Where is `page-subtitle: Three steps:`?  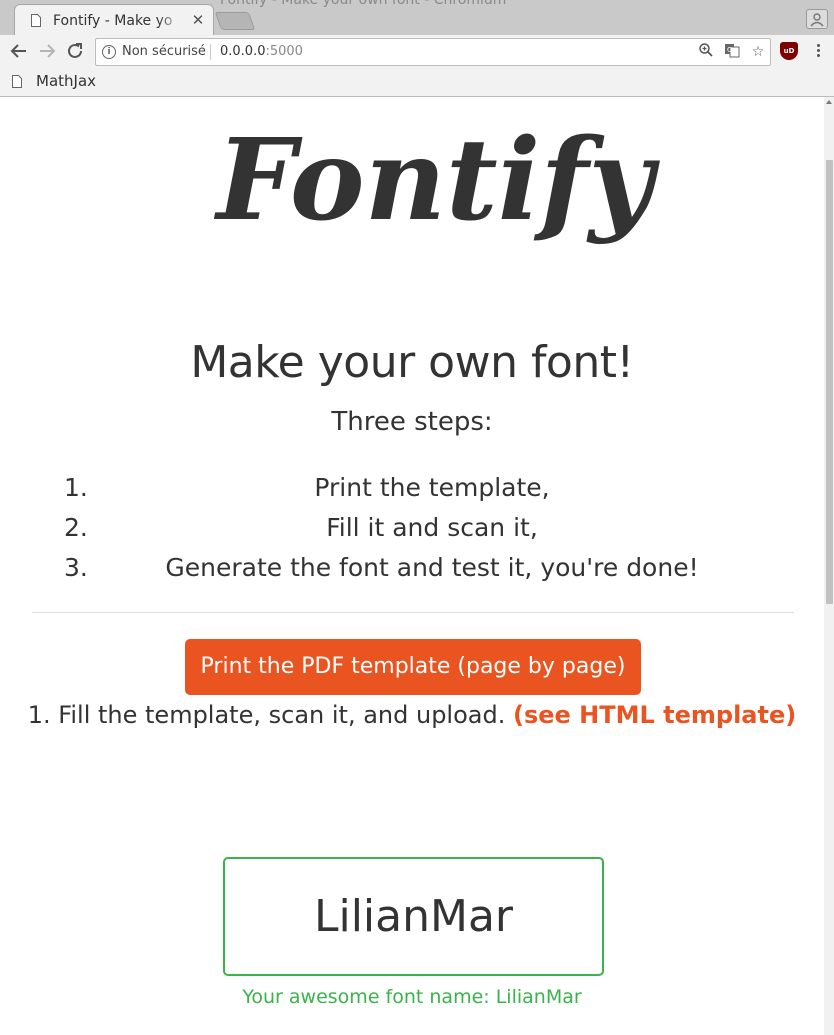
page-subtitle: Three steps: is located at coordinates (412, 422).